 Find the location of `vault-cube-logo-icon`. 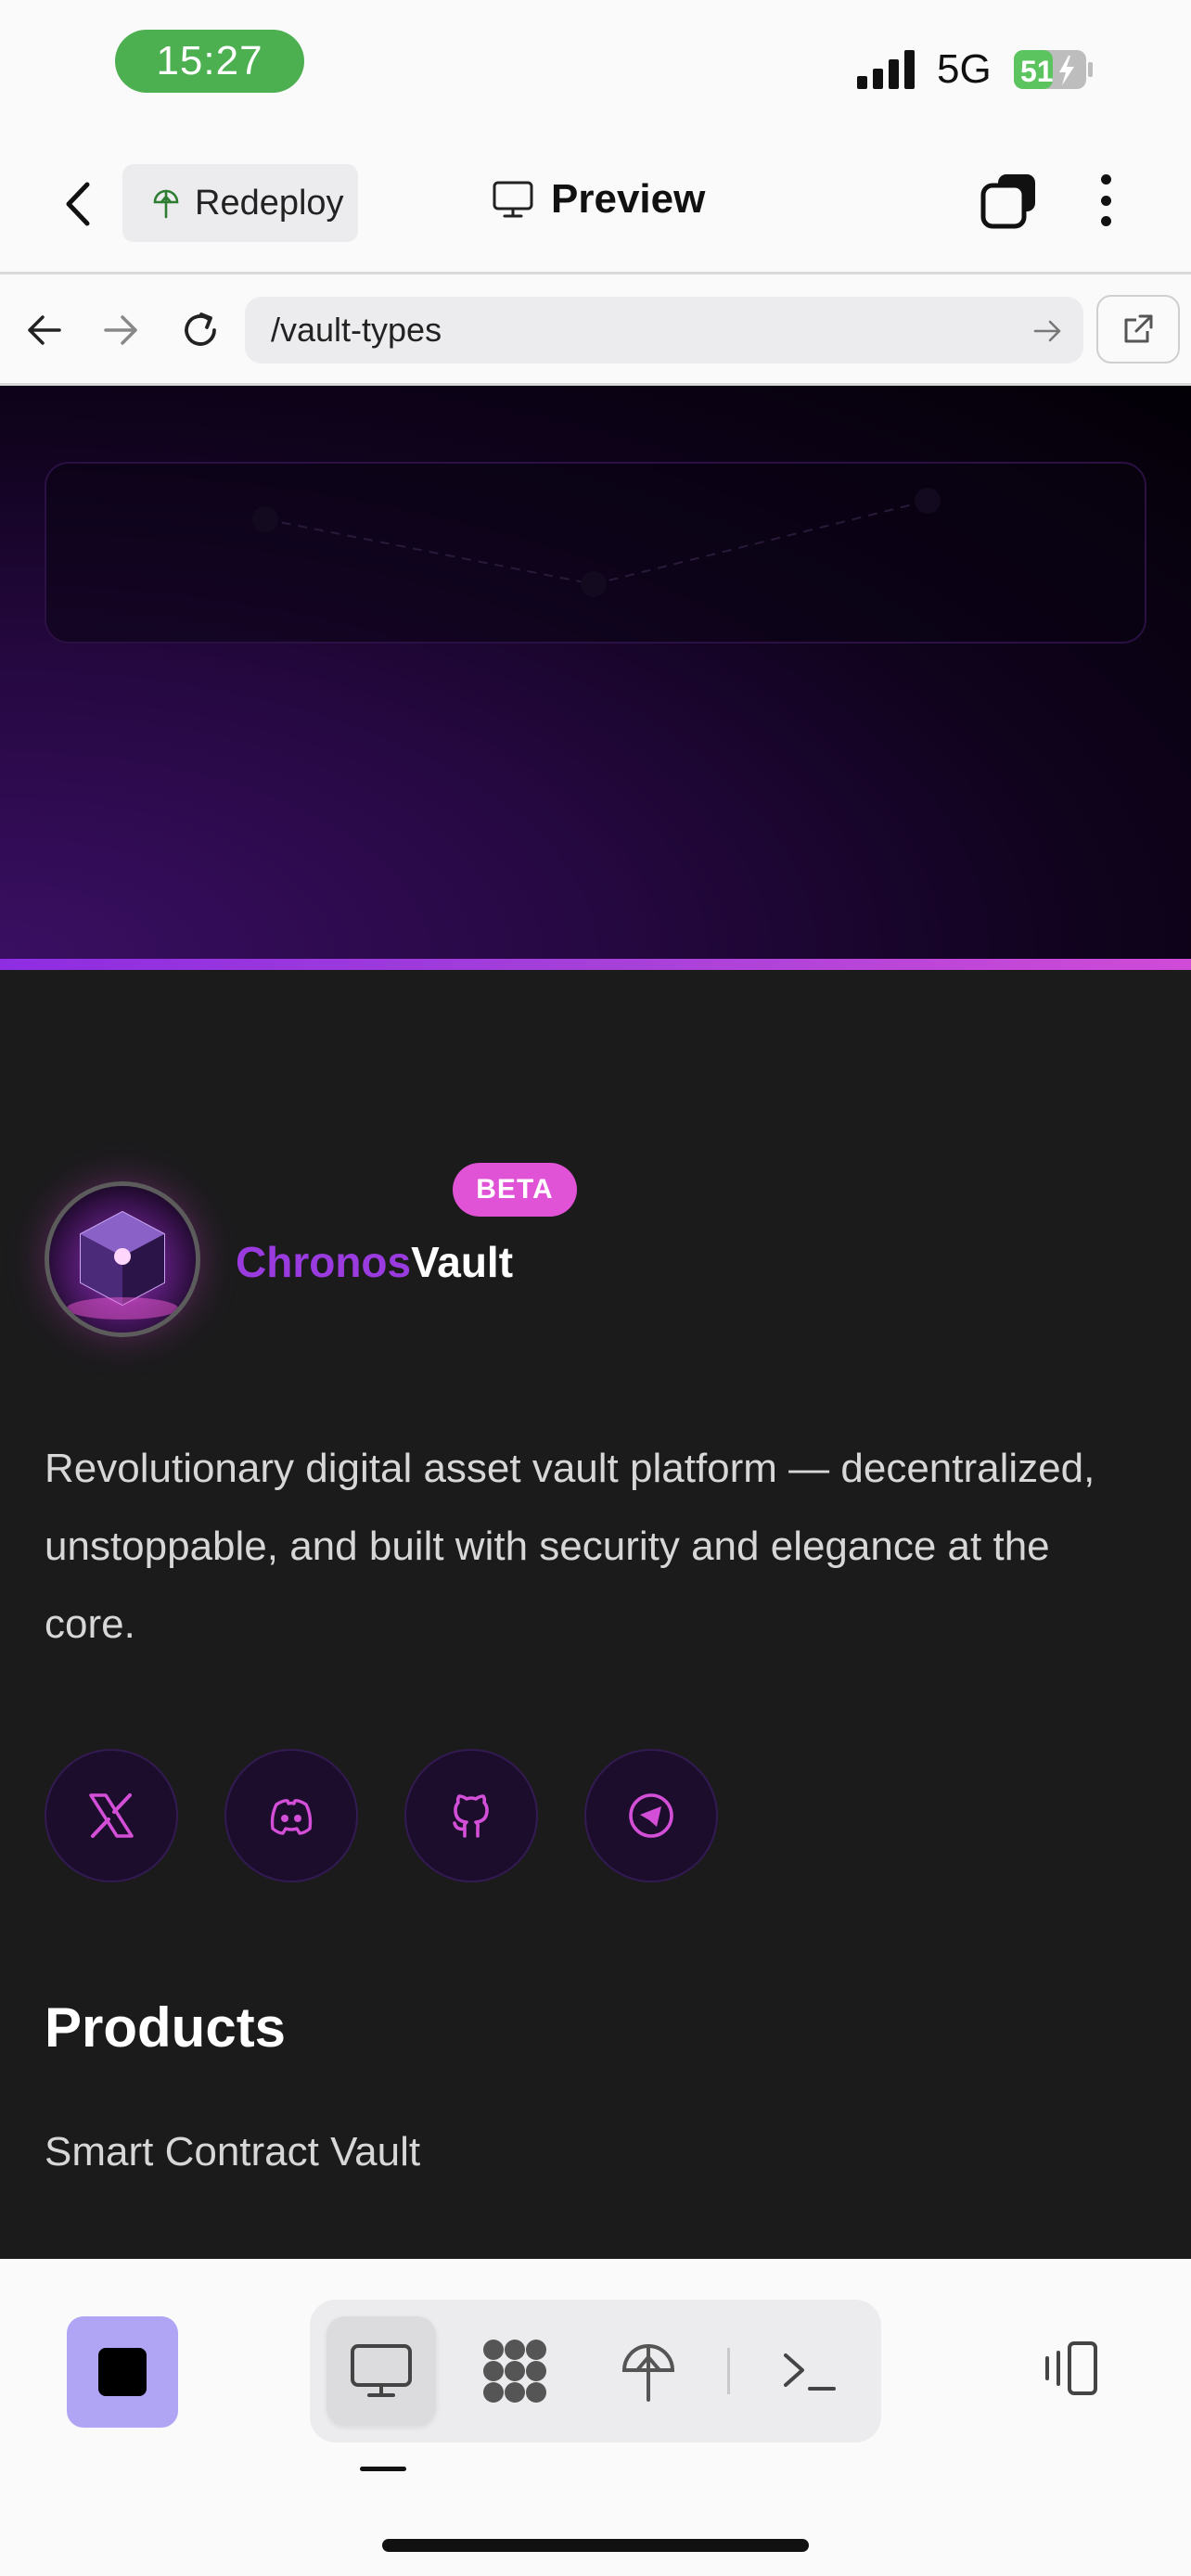

vault-cube-logo-icon is located at coordinates (122, 1259).